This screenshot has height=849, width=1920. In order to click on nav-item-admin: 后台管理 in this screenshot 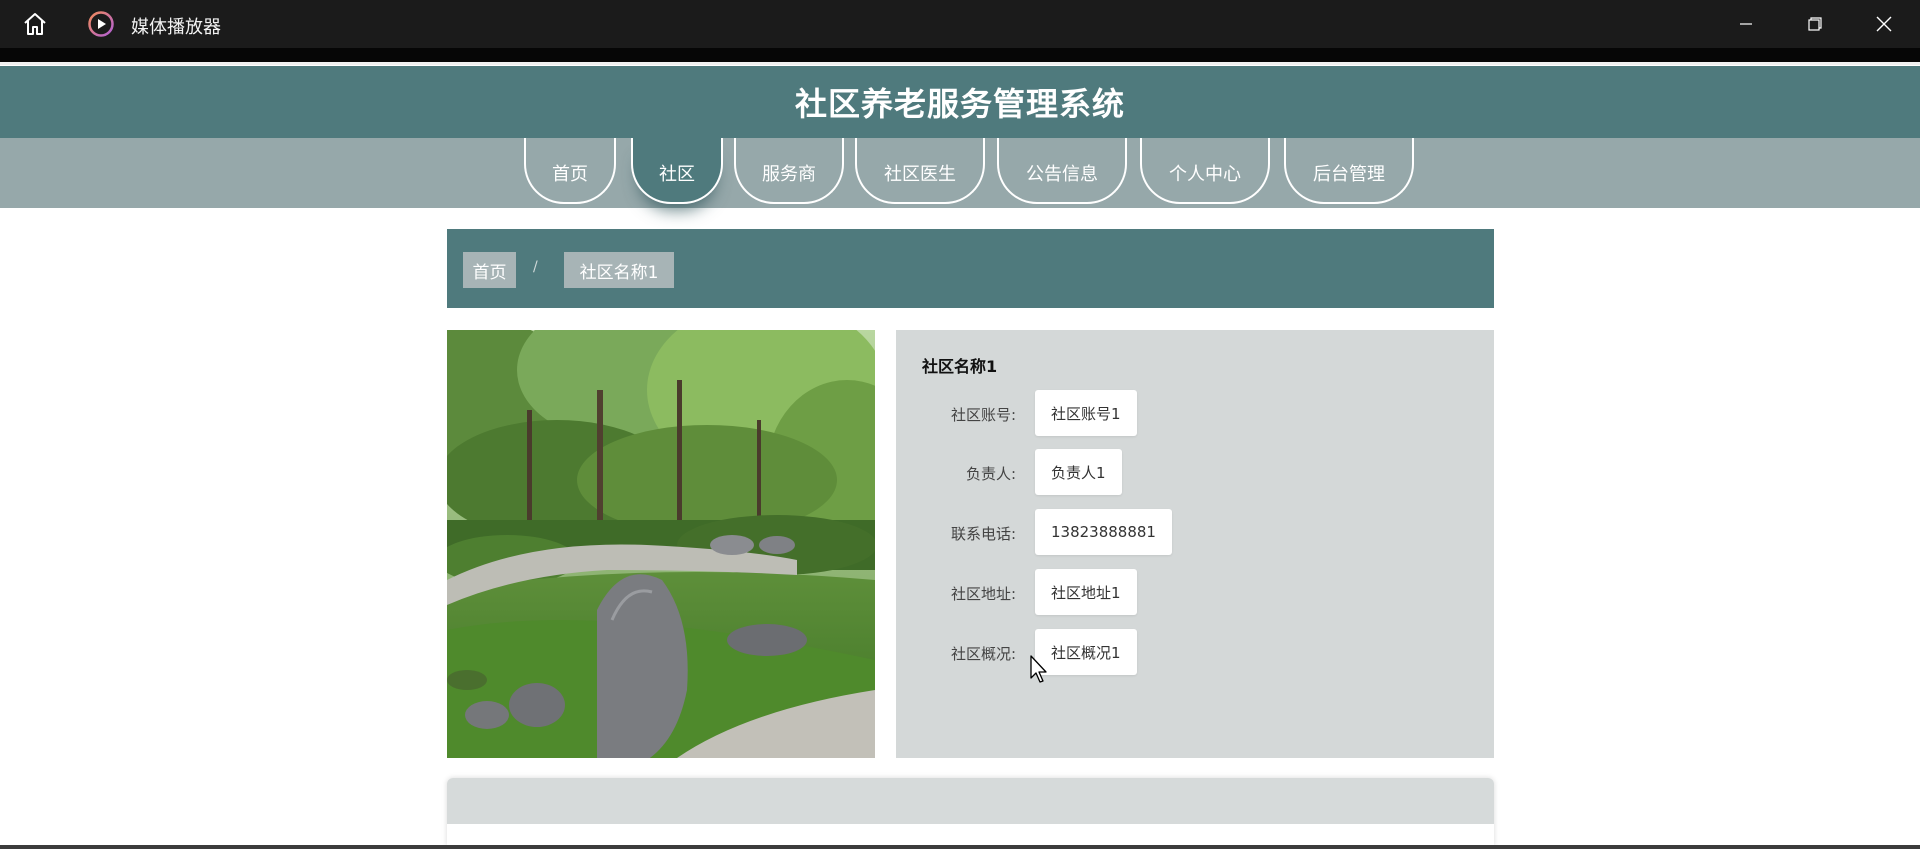, I will do `click(1349, 171)`.